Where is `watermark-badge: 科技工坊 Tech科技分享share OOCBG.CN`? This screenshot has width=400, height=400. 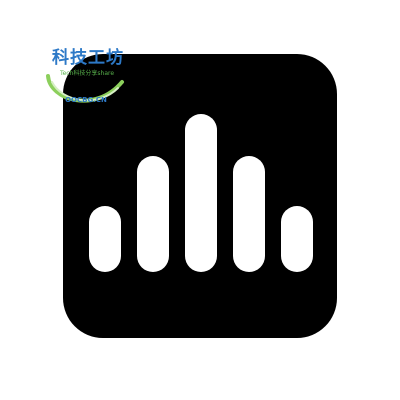
watermark-badge: 科技工坊 Tech科技分享share OOCBG.CN is located at coordinates (85, 77).